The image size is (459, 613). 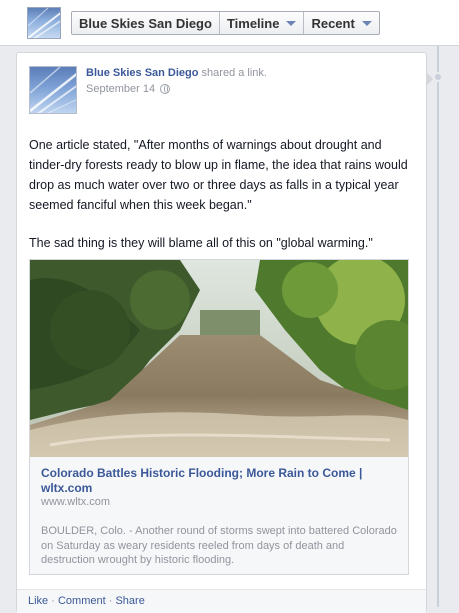 I want to click on recent-label: Recent, so click(x=333, y=23).